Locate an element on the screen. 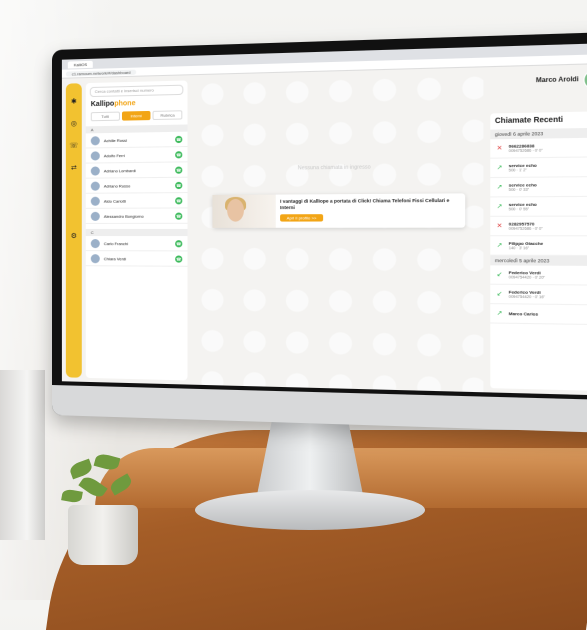  recent-call-row: ↙Federico Verdi0094754420 · 0' 20"17:06 is located at coordinates (538, 275).